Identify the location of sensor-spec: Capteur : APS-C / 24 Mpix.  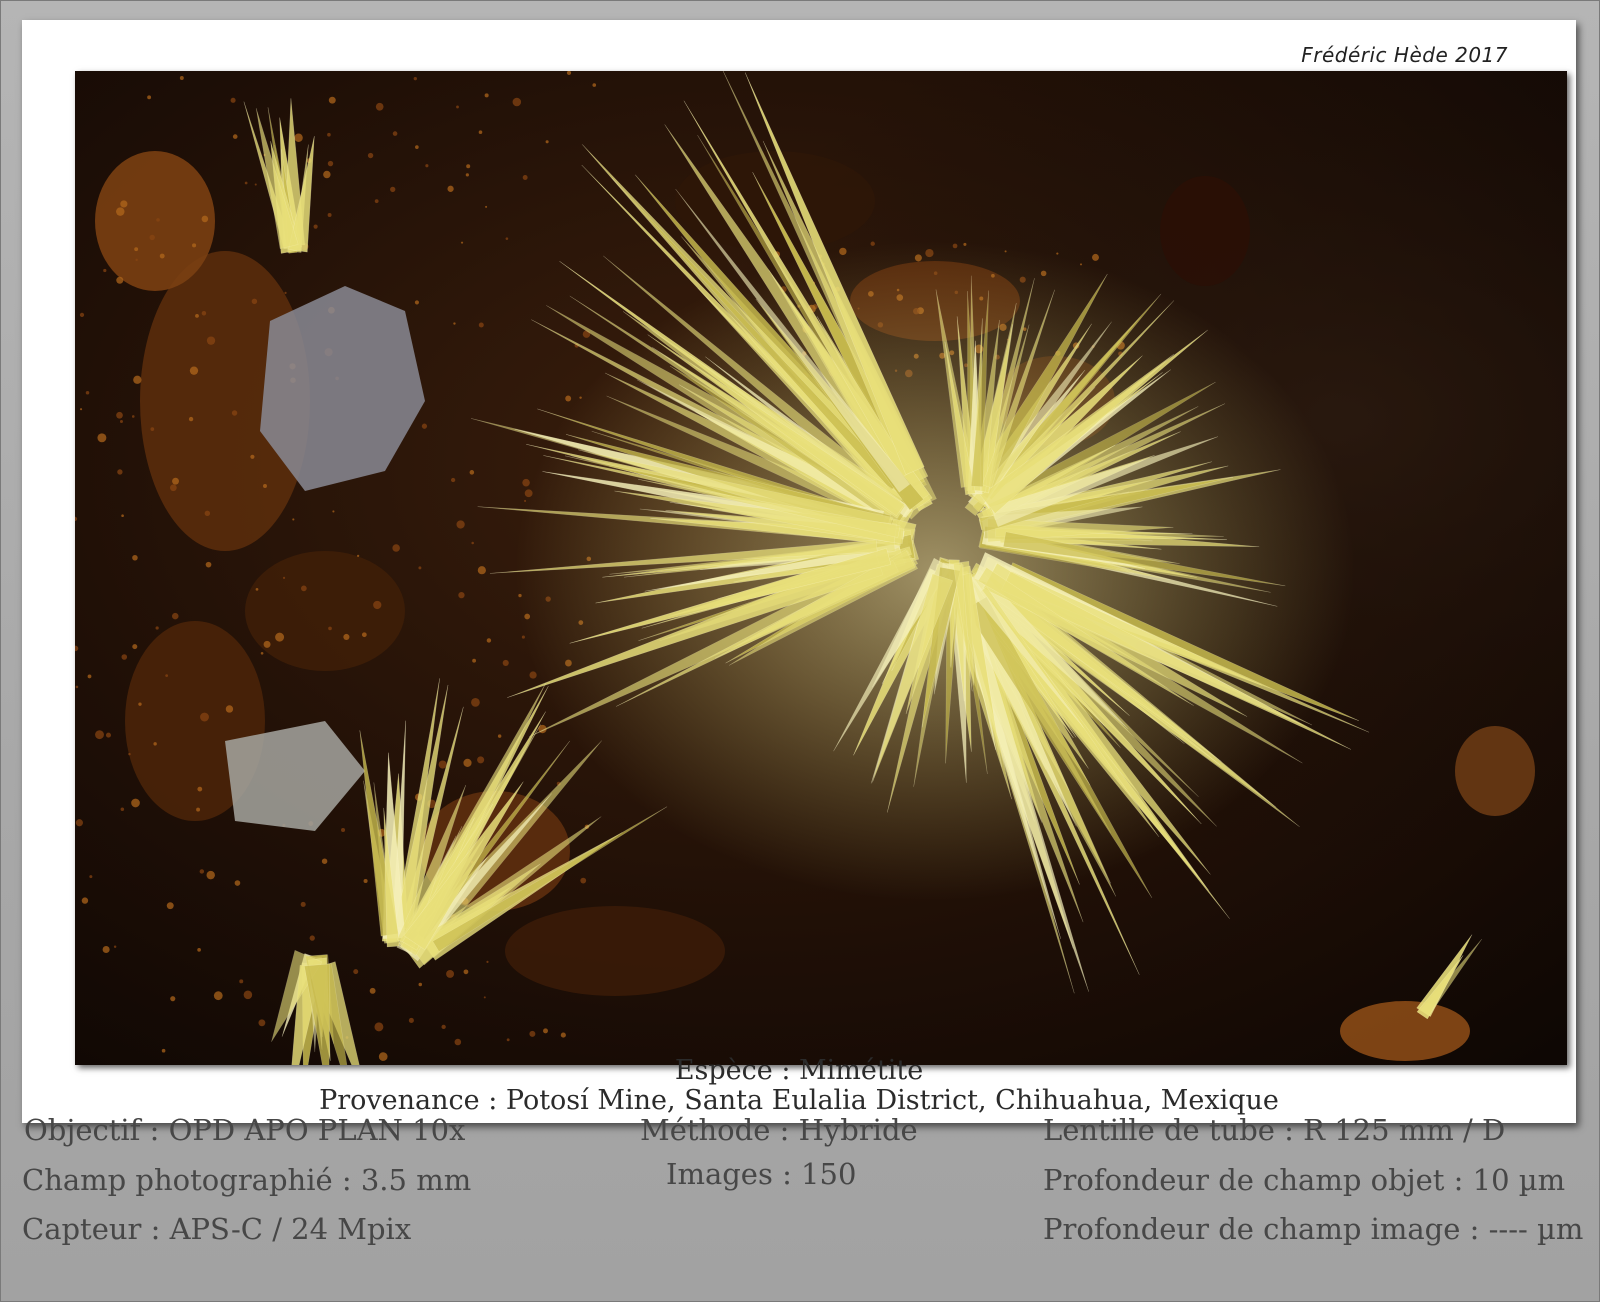
(217, 1229).